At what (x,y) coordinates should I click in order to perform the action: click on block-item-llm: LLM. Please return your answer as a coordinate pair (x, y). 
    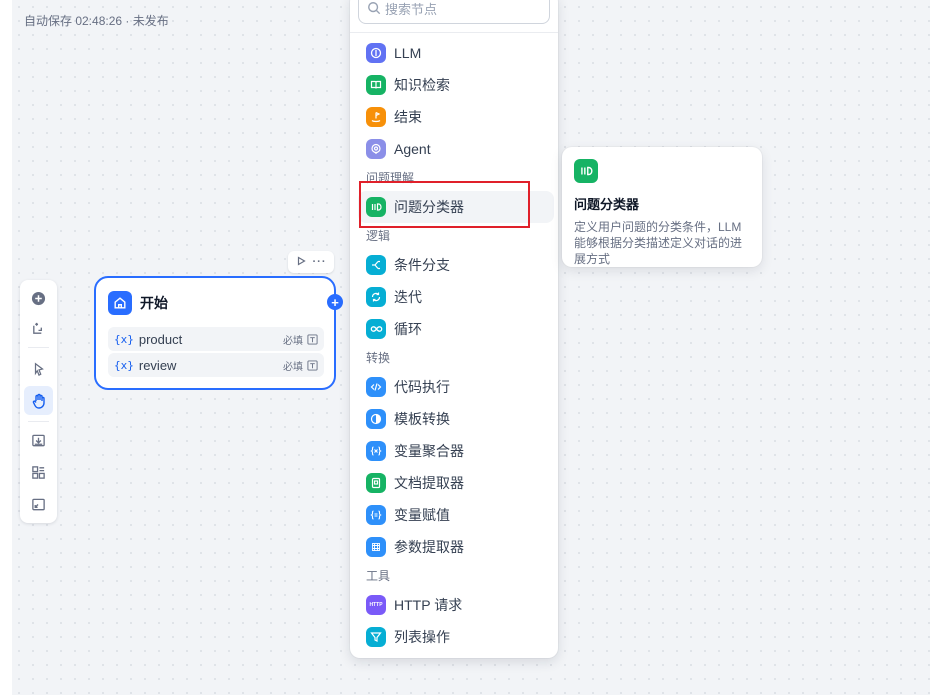
    Looking at the image, I should click on (456, 53).